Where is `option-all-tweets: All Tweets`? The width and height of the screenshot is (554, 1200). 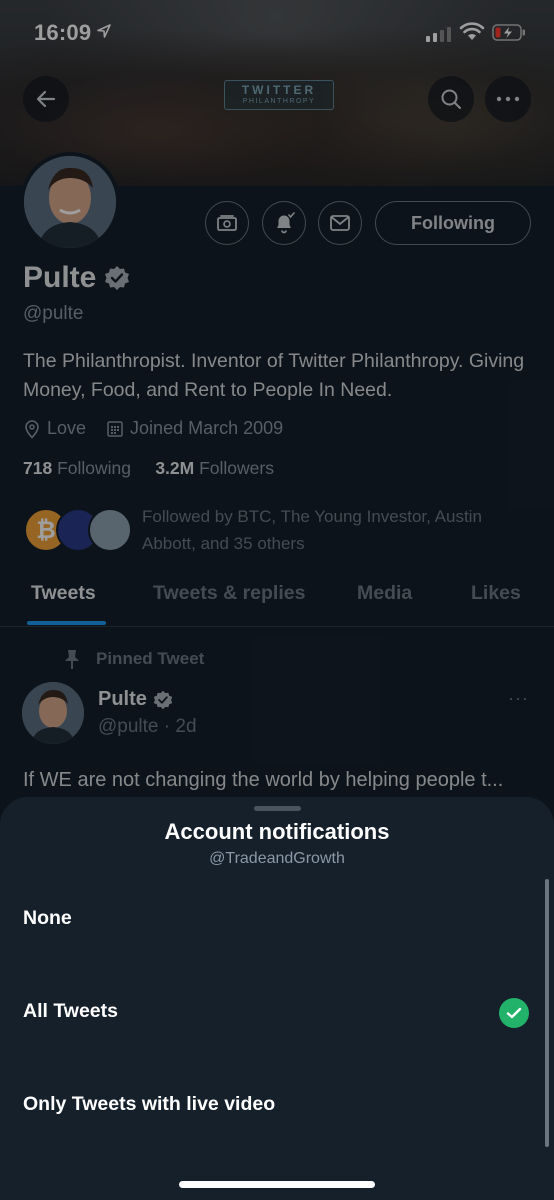 option-all-tweets: All Tweets is located at coordinates (277, 1013).